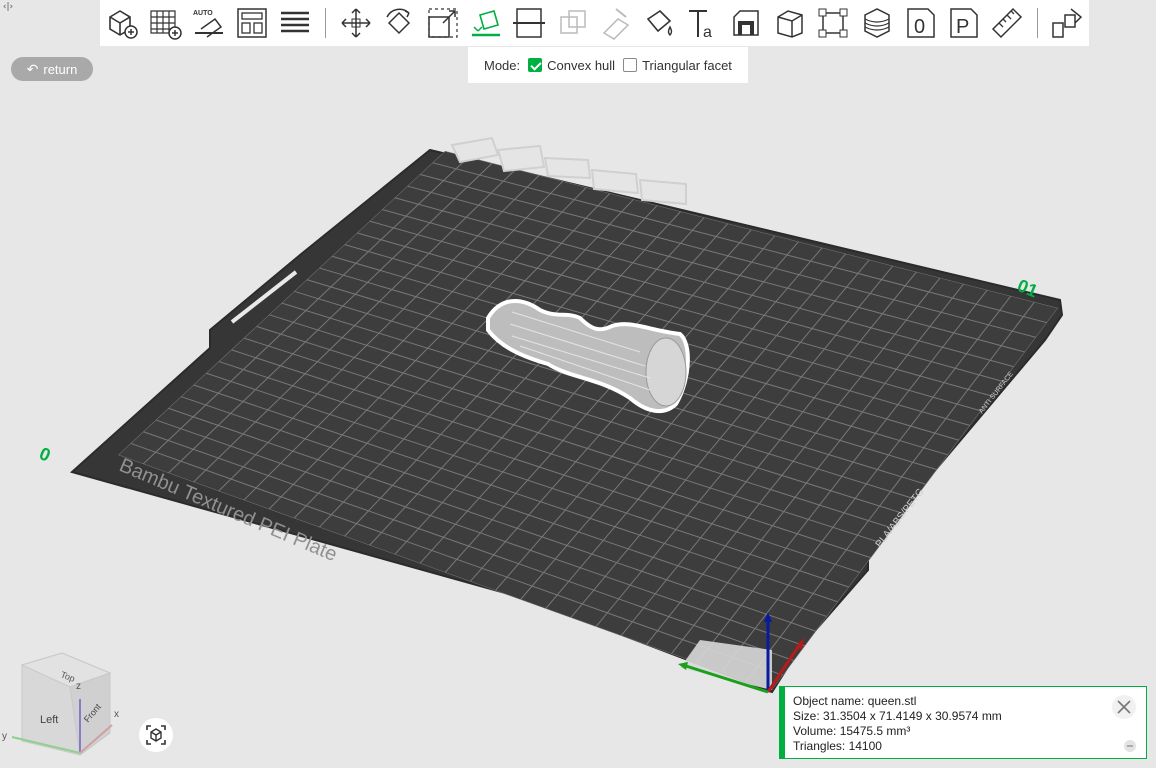  I want to click on scale-button, so click(442, 23).